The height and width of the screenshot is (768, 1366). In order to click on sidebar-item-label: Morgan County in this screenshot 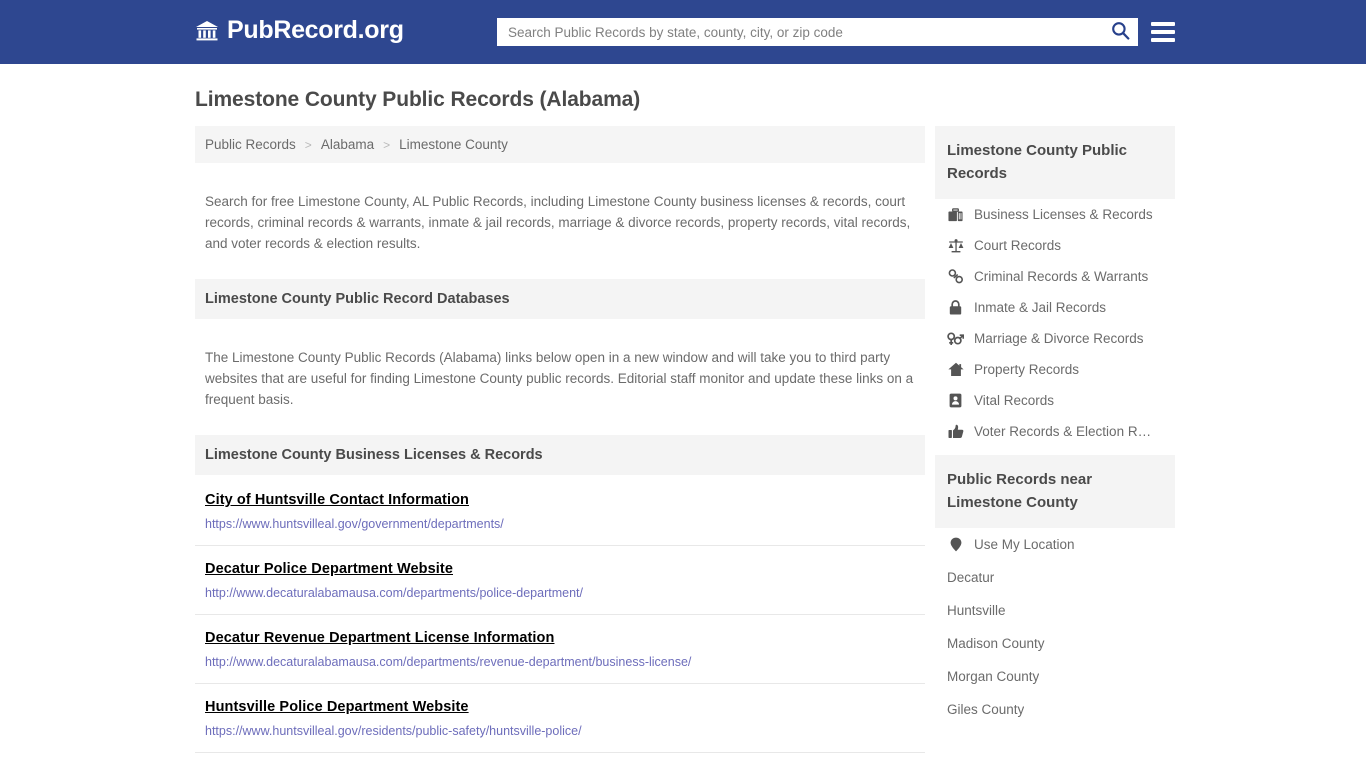, I will do `click(993, 676)`.